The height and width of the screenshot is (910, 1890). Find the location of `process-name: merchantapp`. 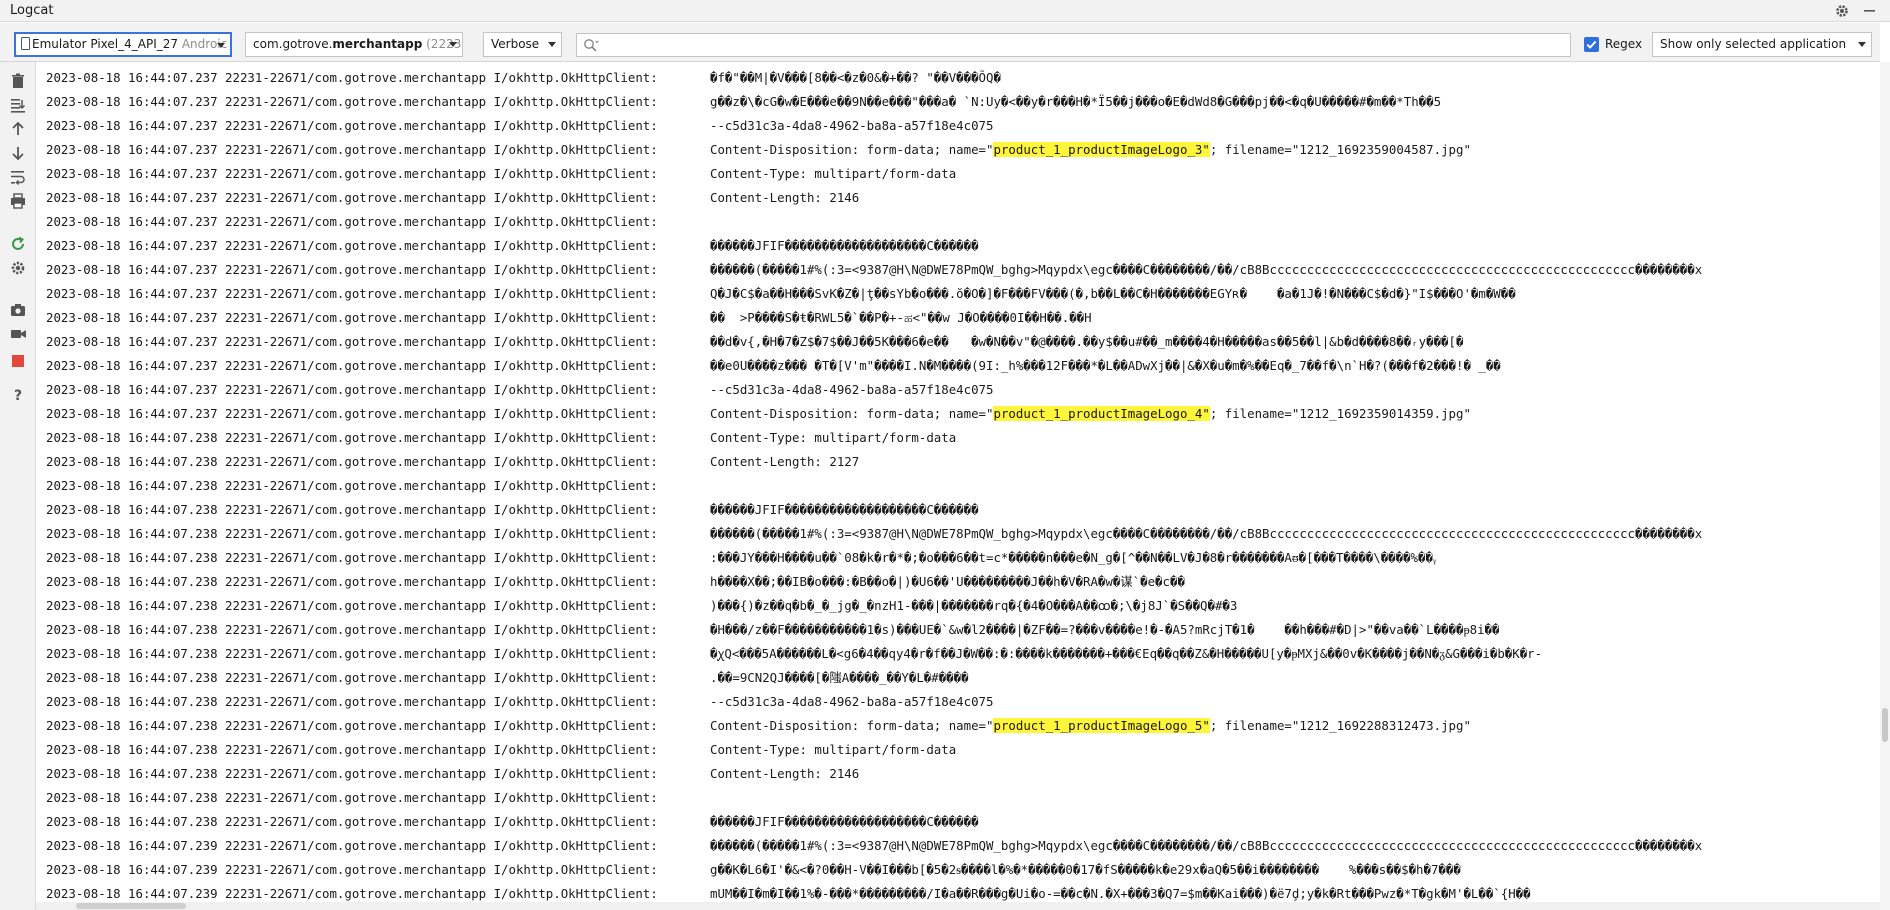

process-name: merchantapp is located at coordinates (377, 44).